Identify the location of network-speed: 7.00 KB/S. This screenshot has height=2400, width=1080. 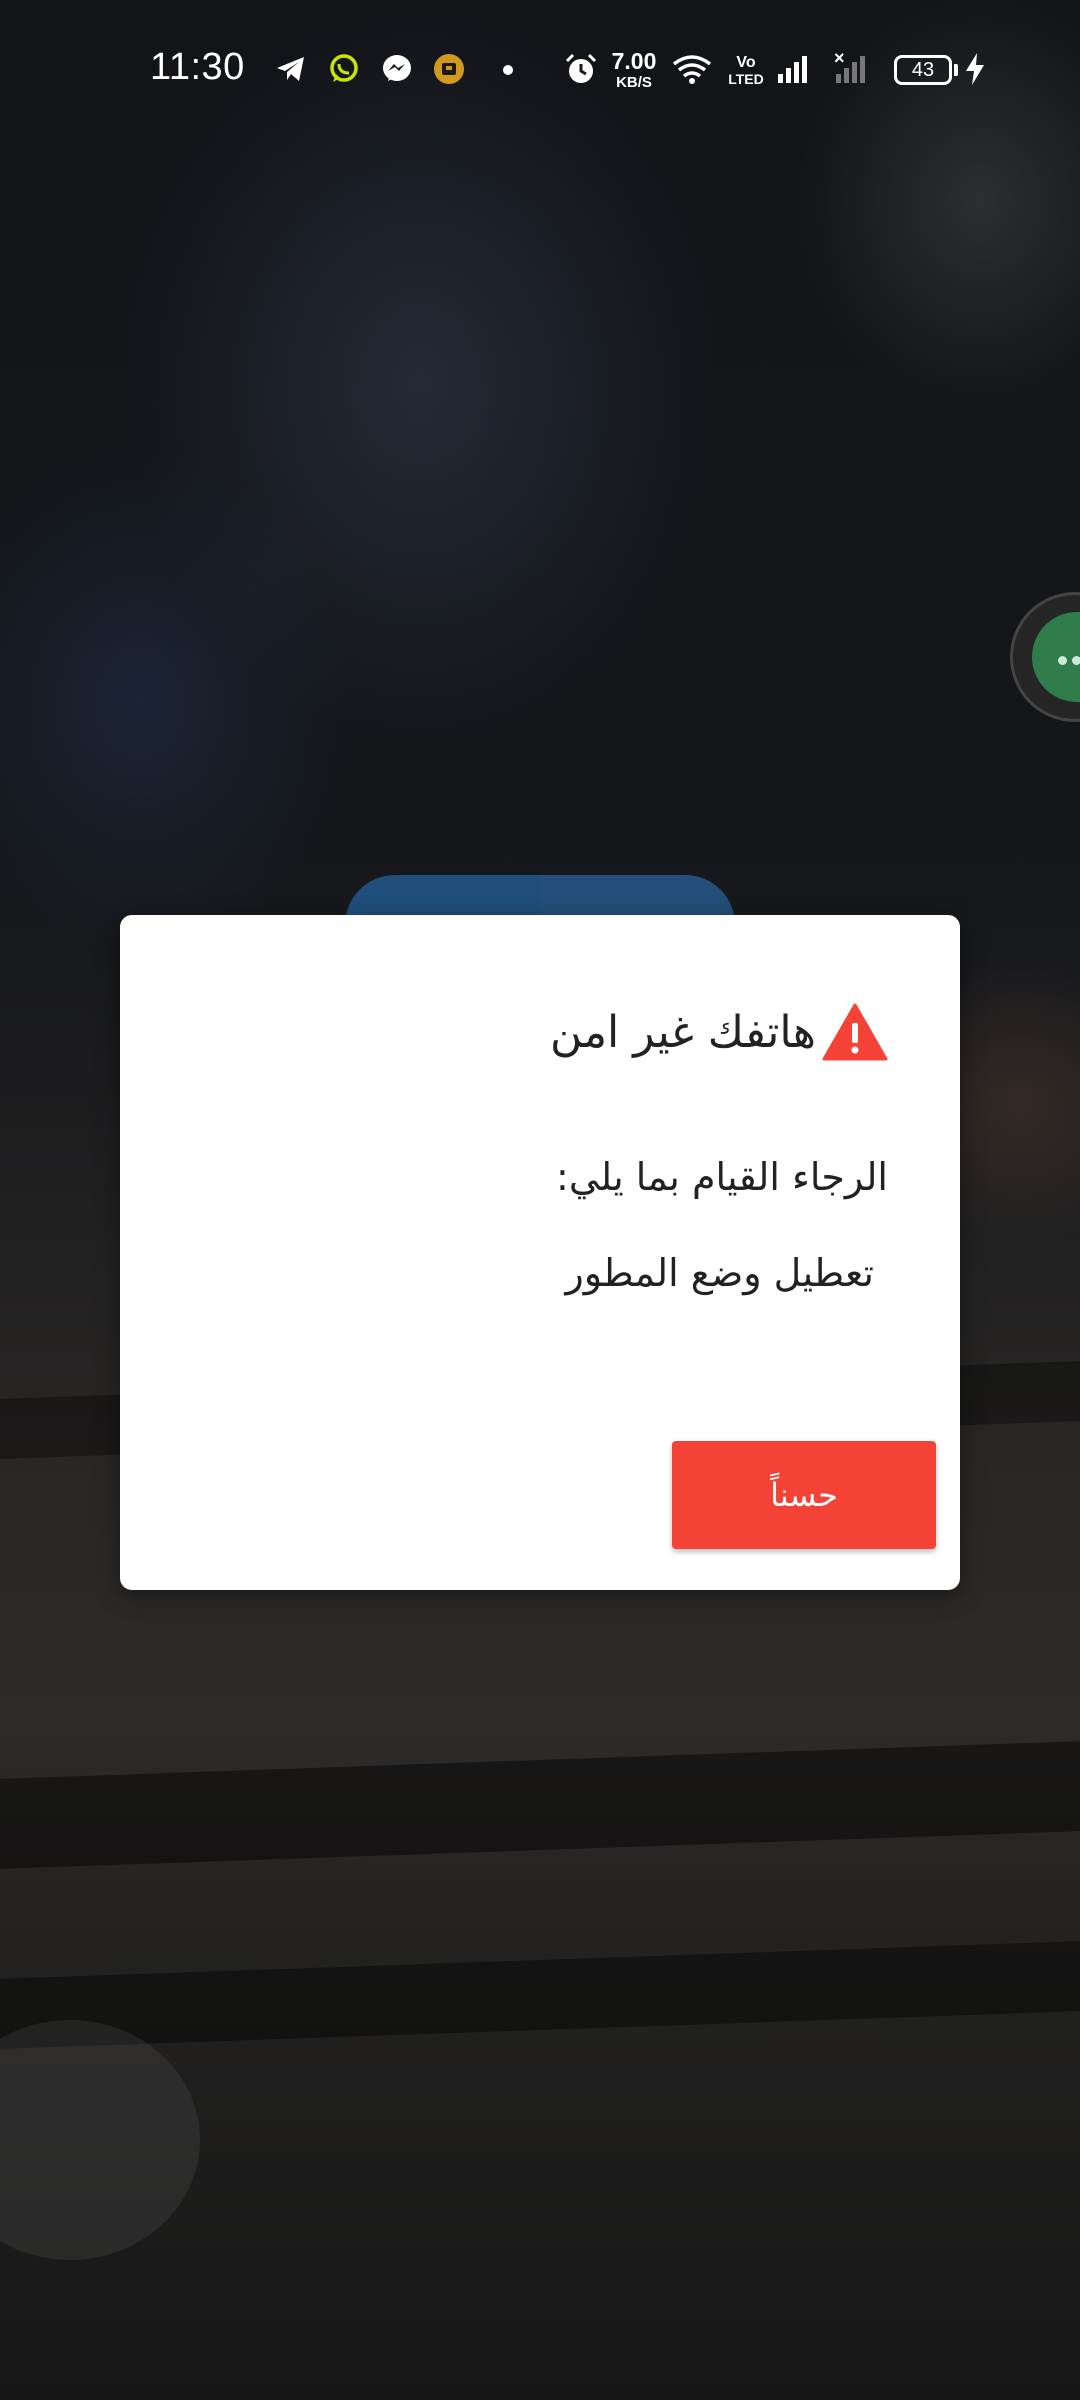
(634, 69).